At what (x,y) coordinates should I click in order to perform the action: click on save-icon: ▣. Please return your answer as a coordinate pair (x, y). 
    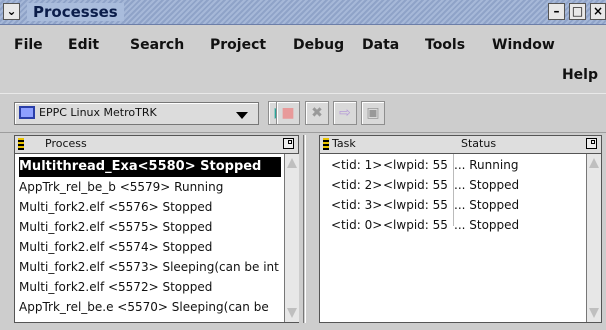
    Looking at the image, I should click on (373, 113).